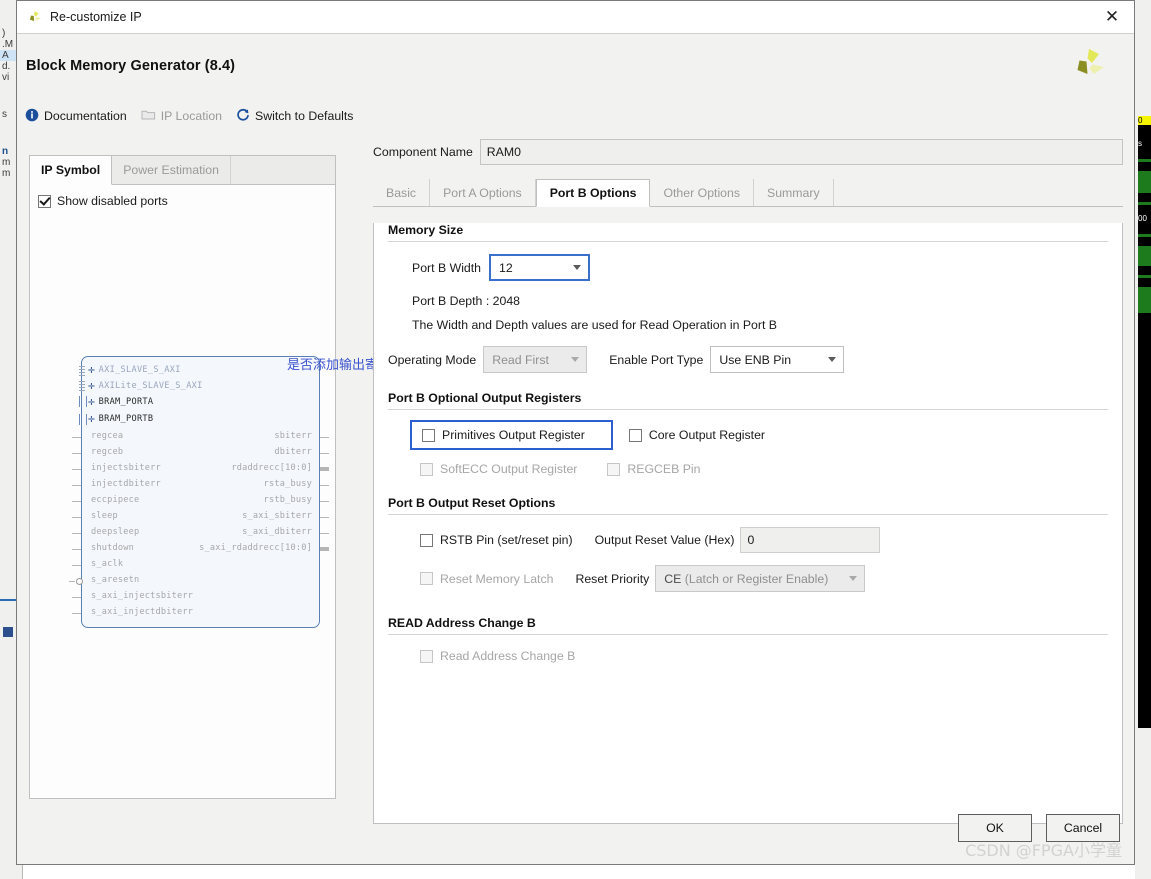 Image resolution: width=1151 pixels, height=879 pixels. What do you see at coordinates (83, 419) in the screenshot?
I see `bus-stub` at bounding box center [83, 419].